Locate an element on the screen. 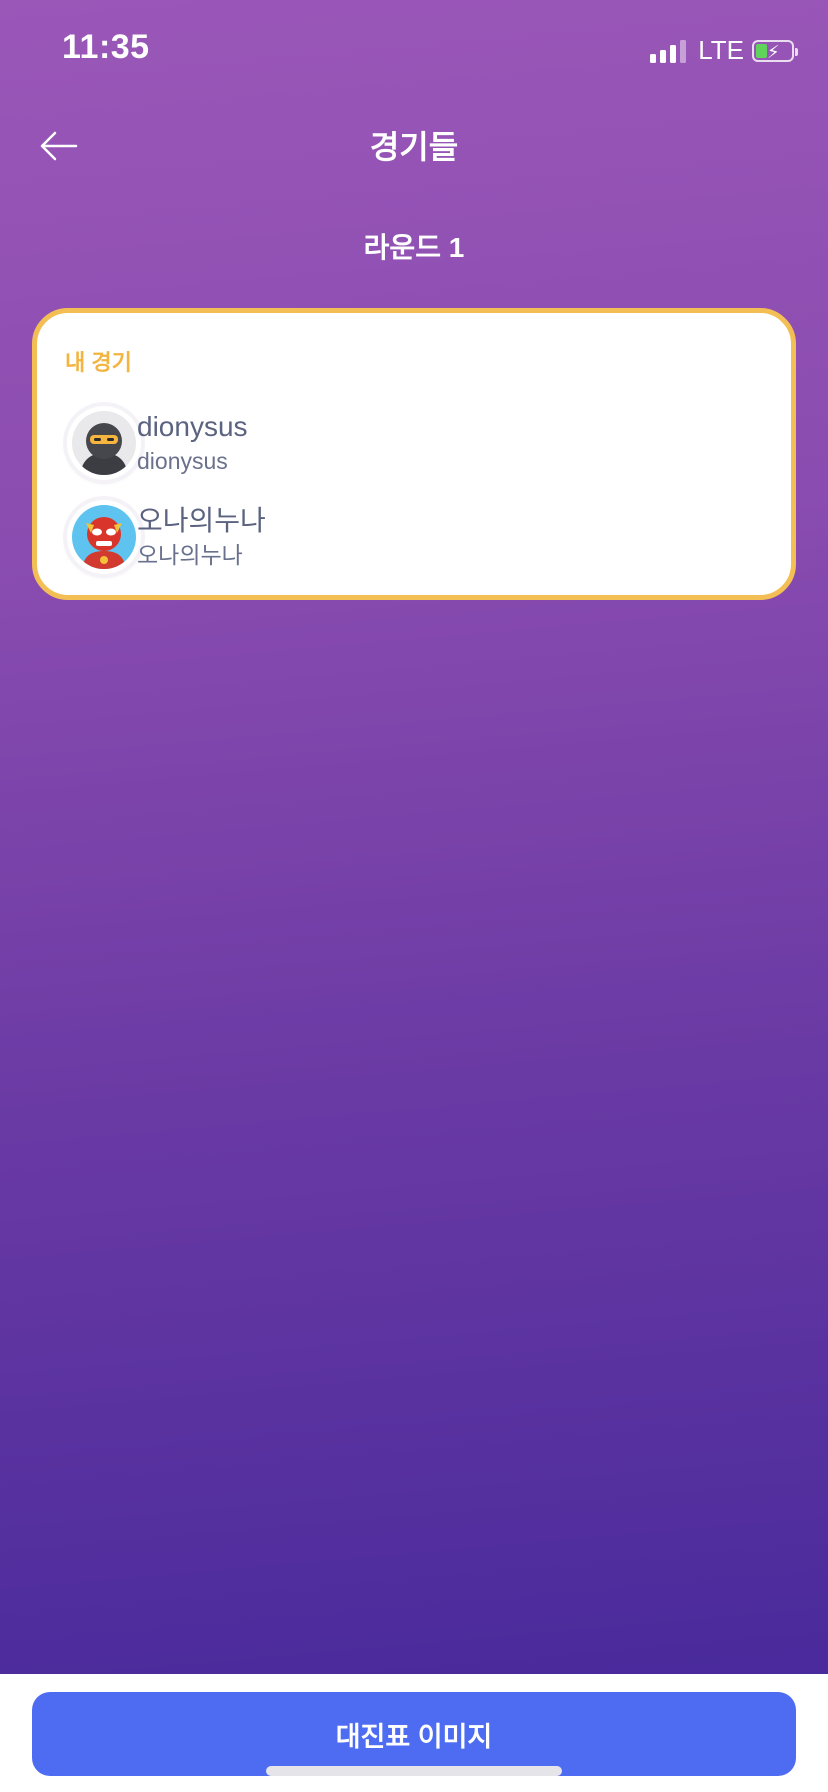 The image size is (828, 1792). red-masked-hero-avatar-icon is located at coordinates (104, 537).